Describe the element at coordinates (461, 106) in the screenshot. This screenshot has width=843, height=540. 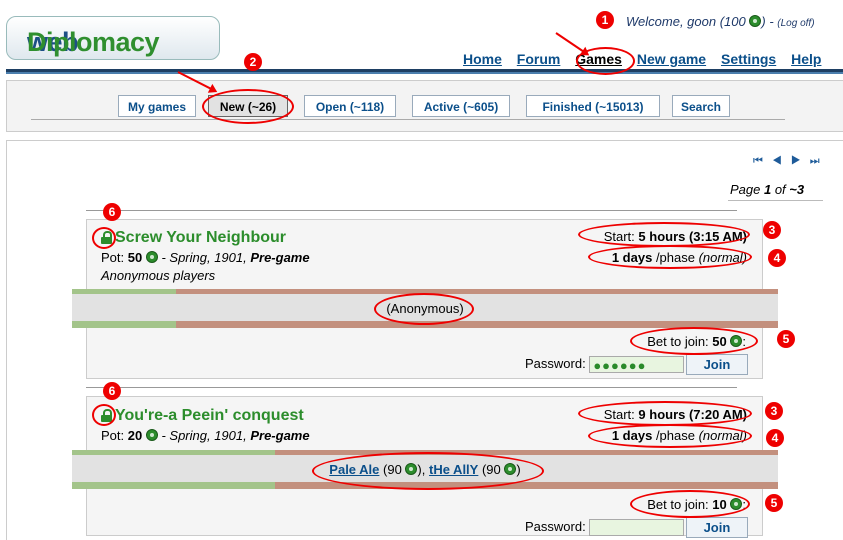
I see `tab-active: Active (~605)` at that location.